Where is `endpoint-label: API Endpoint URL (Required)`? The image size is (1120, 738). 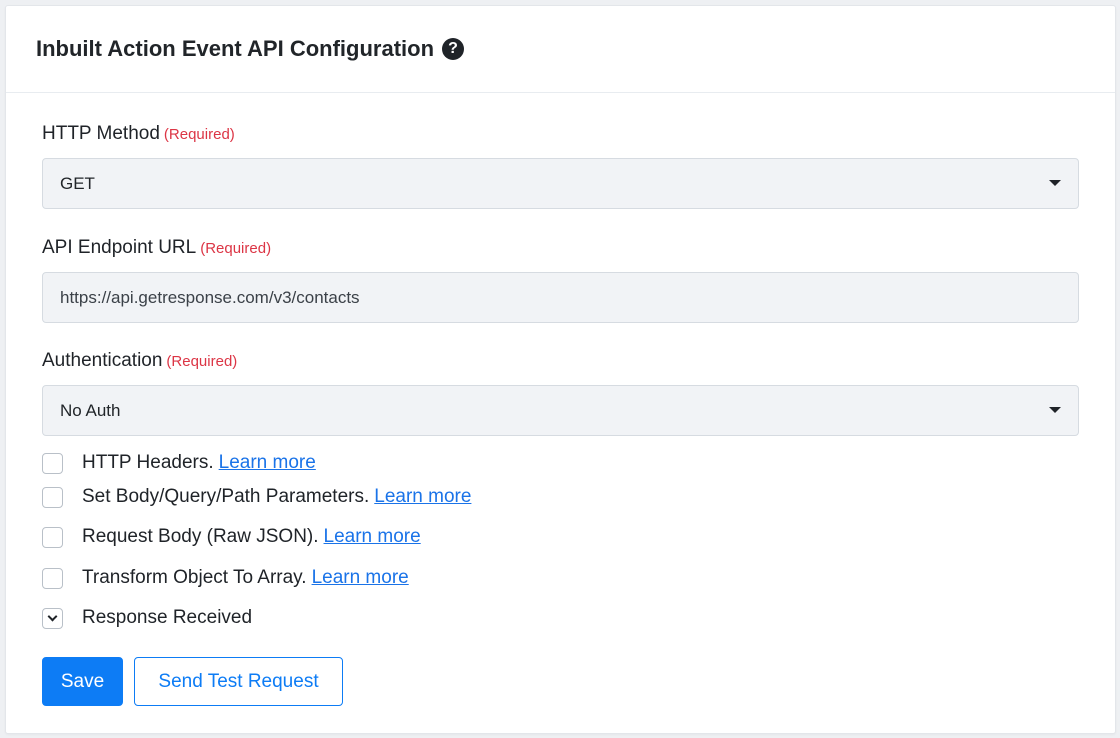
endpoint-label: API Endpoint URL (Required) is located at coordinates (156, 248).